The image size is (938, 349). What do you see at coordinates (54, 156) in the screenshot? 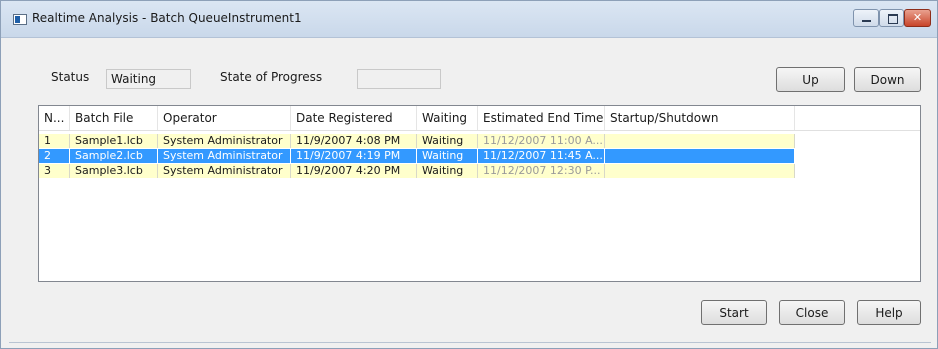
I see `cell-no: 2` at bounding box center [54, 156].